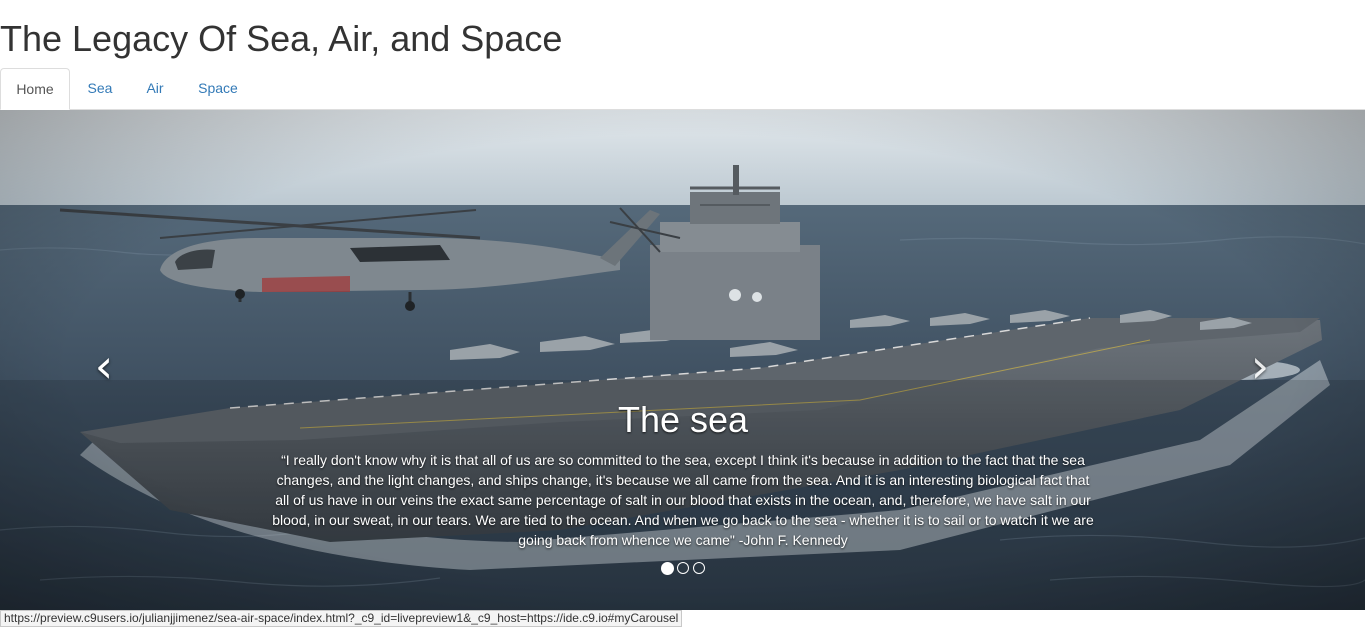 This screenshot has width=1365, height=630. I want to click on carousel-indicators, so click(682, 568).